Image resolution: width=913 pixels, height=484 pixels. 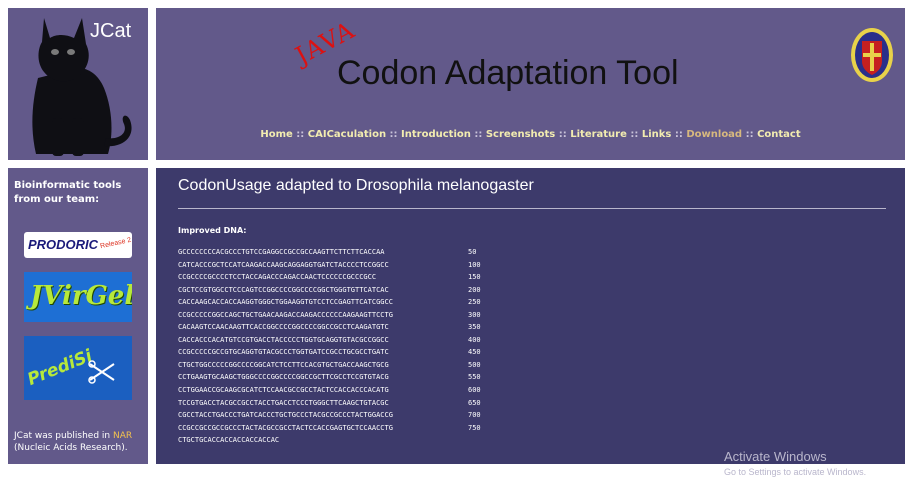 I want to click on sequence-position: 650, so click(x=474, y=402).